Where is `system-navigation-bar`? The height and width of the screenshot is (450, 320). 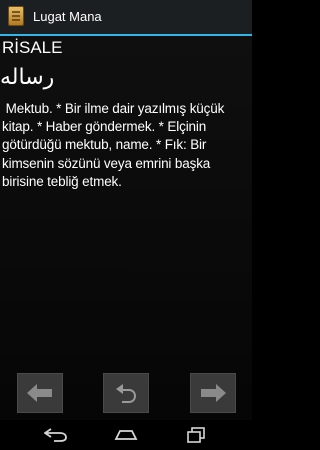 system-navigation-bar is located at coordinates (126, 435).